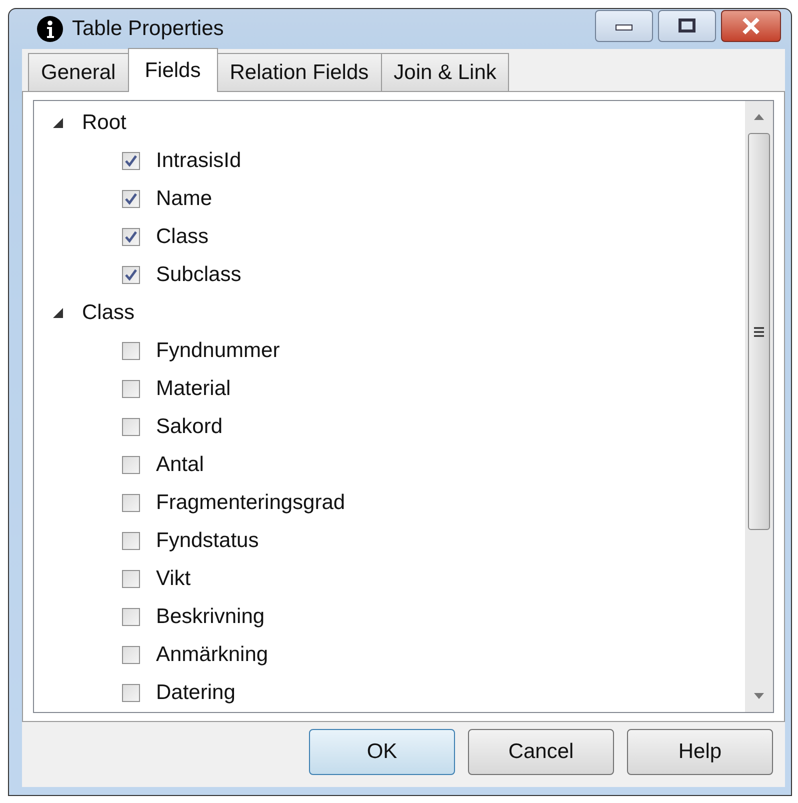 The image size is (798, 803). What do you see at coordinates (299, 72) in the screenshot?
I see `tab: Relation Fields` at bounding box center [299, 72].